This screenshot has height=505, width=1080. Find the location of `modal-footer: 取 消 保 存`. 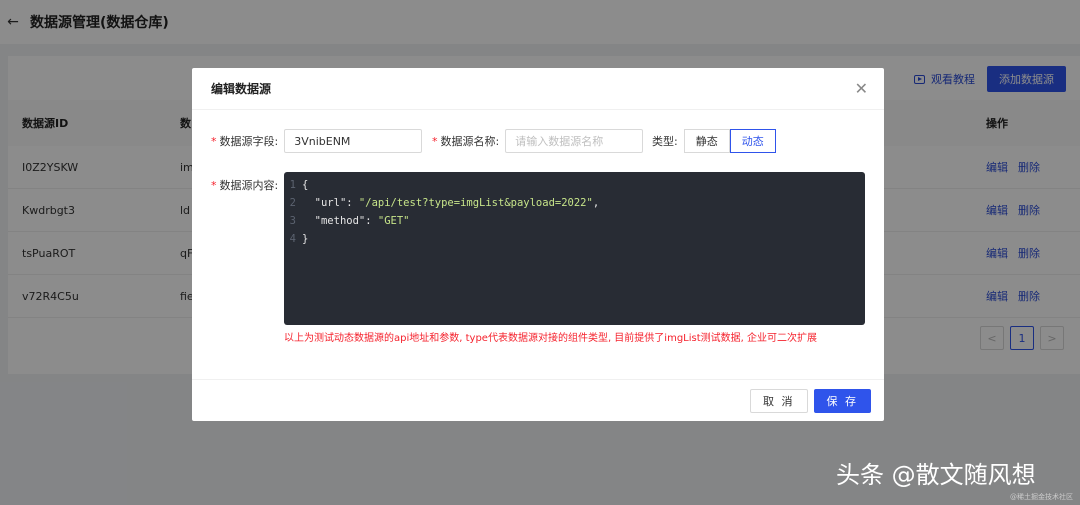

modal-footer: 取 消 保 存 is located at coordinates (538, 400).